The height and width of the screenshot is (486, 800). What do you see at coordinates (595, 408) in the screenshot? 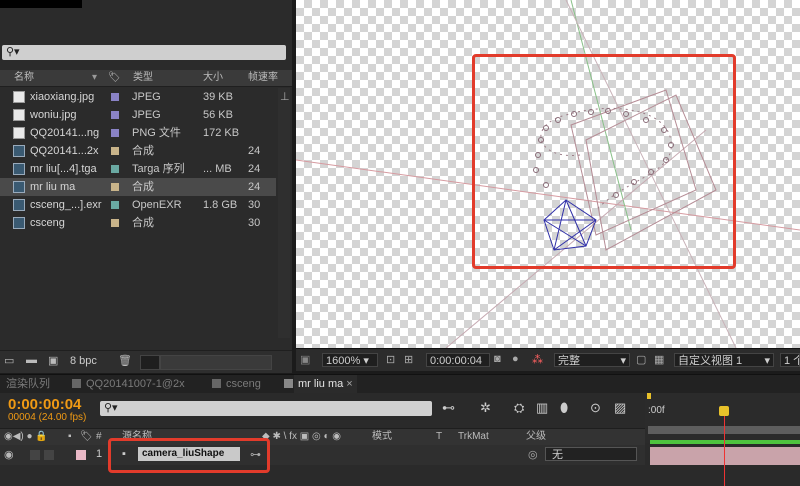
I see `brainstorm-icon: ⊙` at bounding box center [595, 408].